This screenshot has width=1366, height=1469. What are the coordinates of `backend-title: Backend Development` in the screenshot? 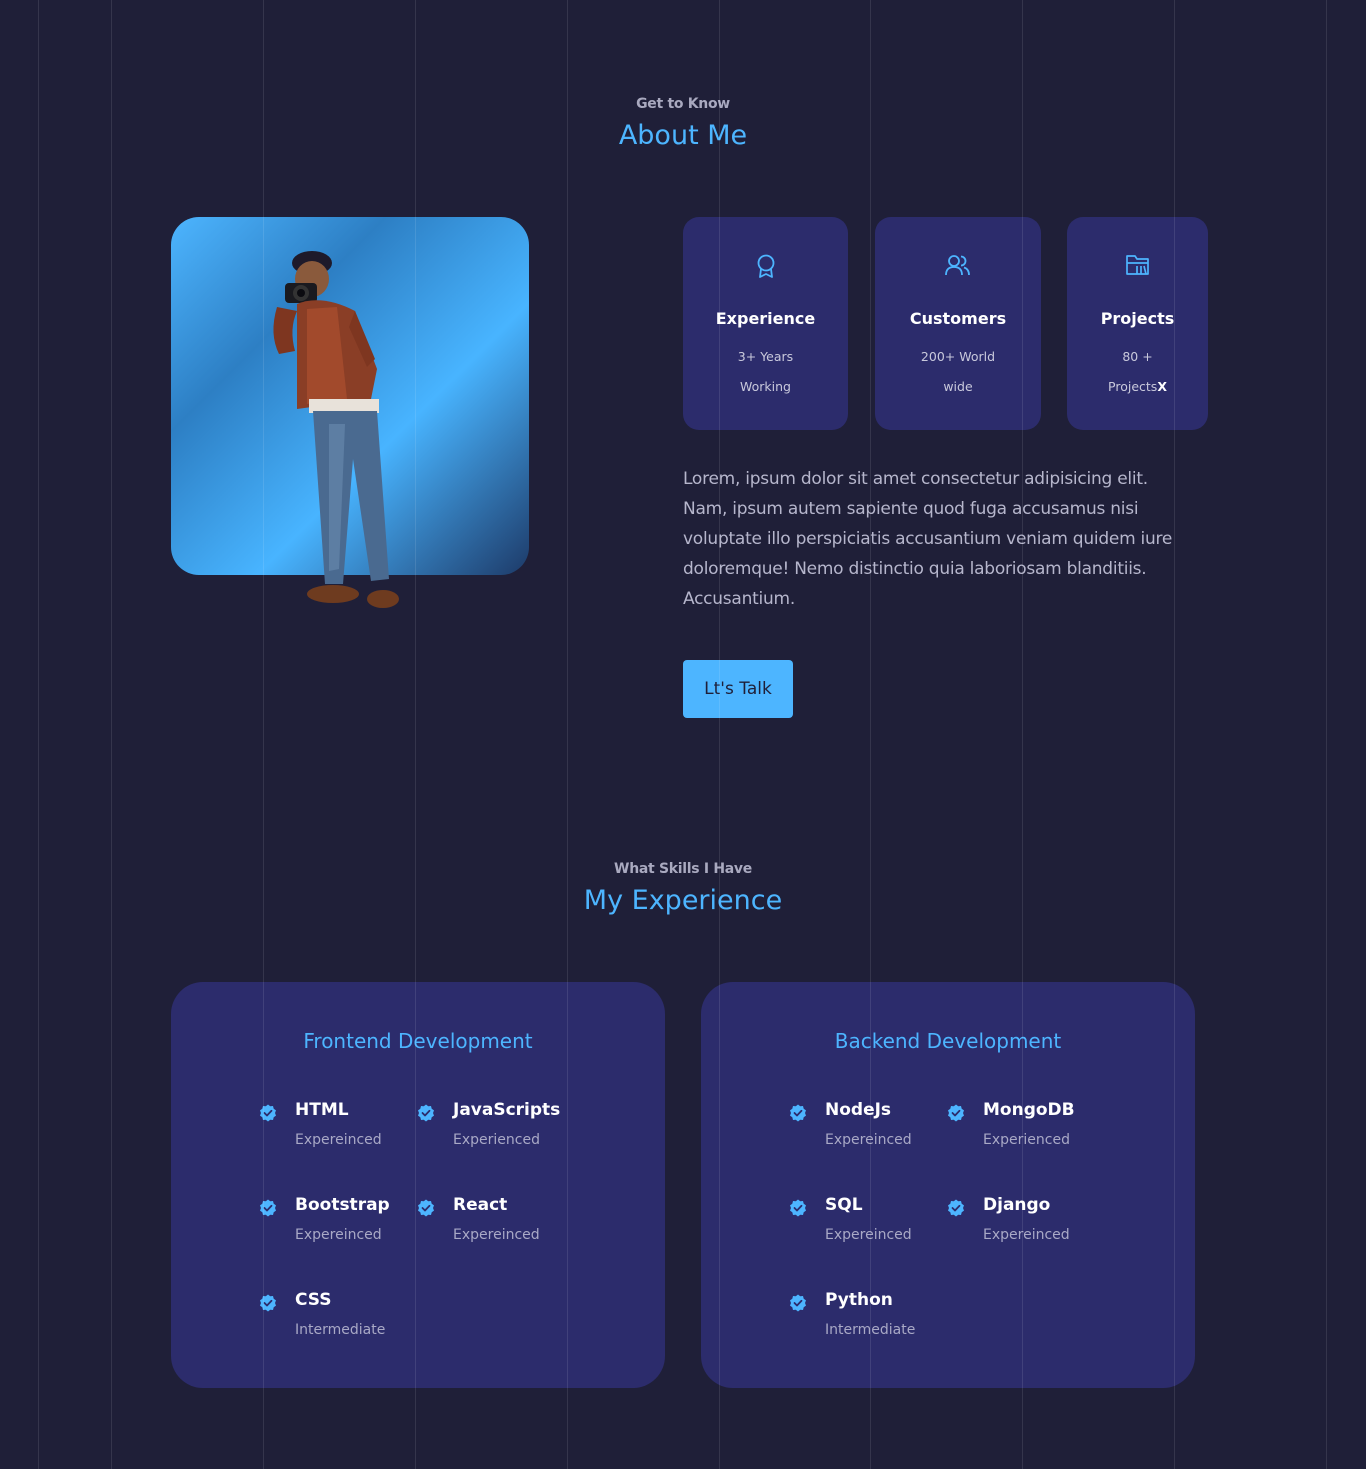 It's located at (948, 1041).